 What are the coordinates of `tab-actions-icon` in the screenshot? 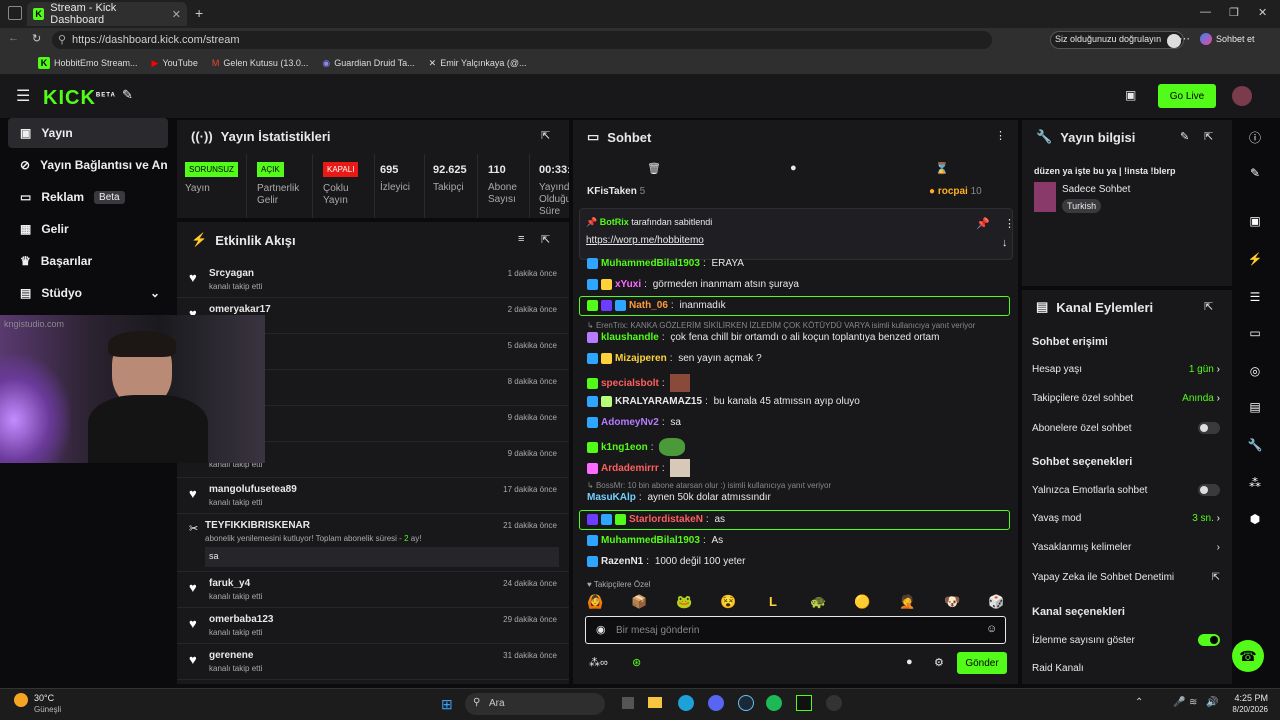 It's located at (15, 13).